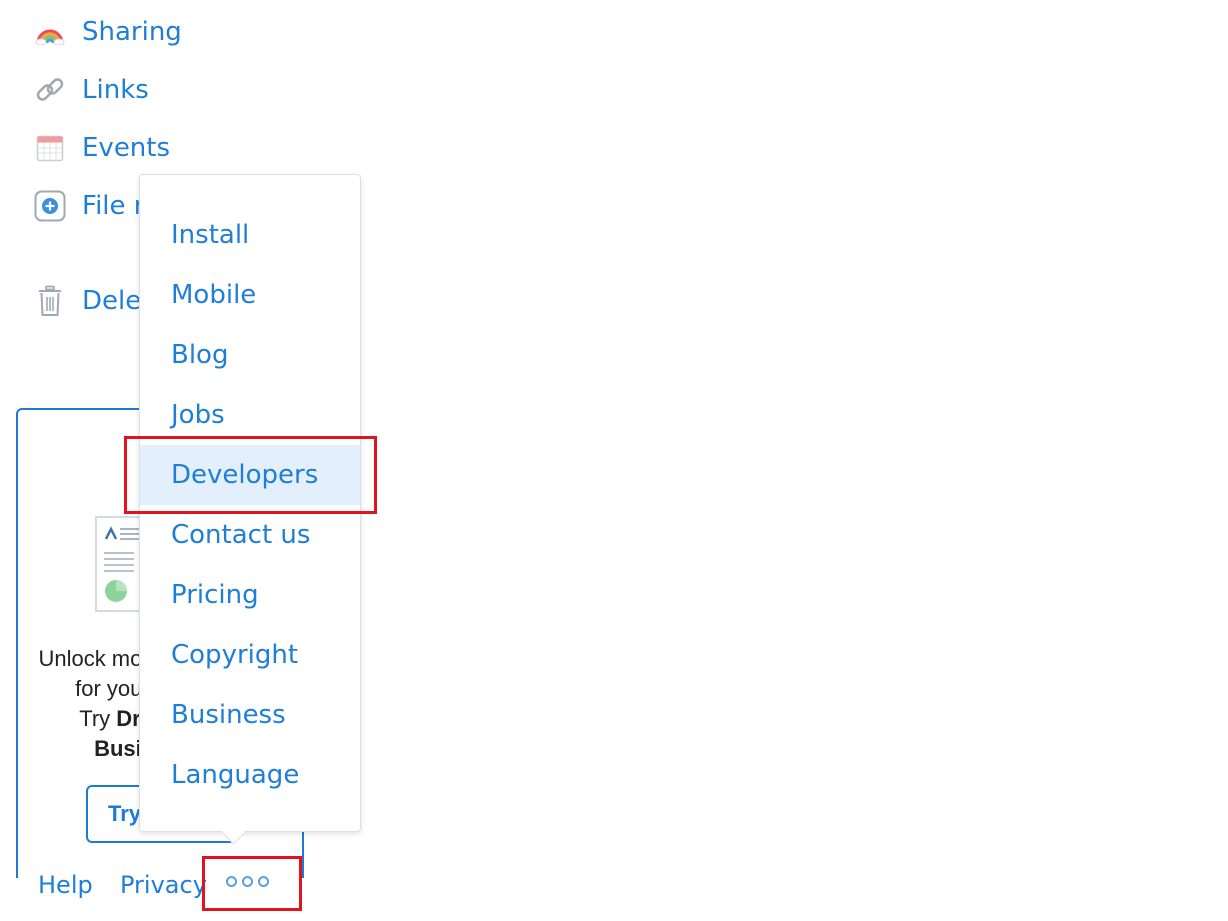 Image resolution: width=1228 pixels, height=921 pixels. Describe the element at coordinates (50, 32) in the screenshot. I see `rainbow-icon` at that location.